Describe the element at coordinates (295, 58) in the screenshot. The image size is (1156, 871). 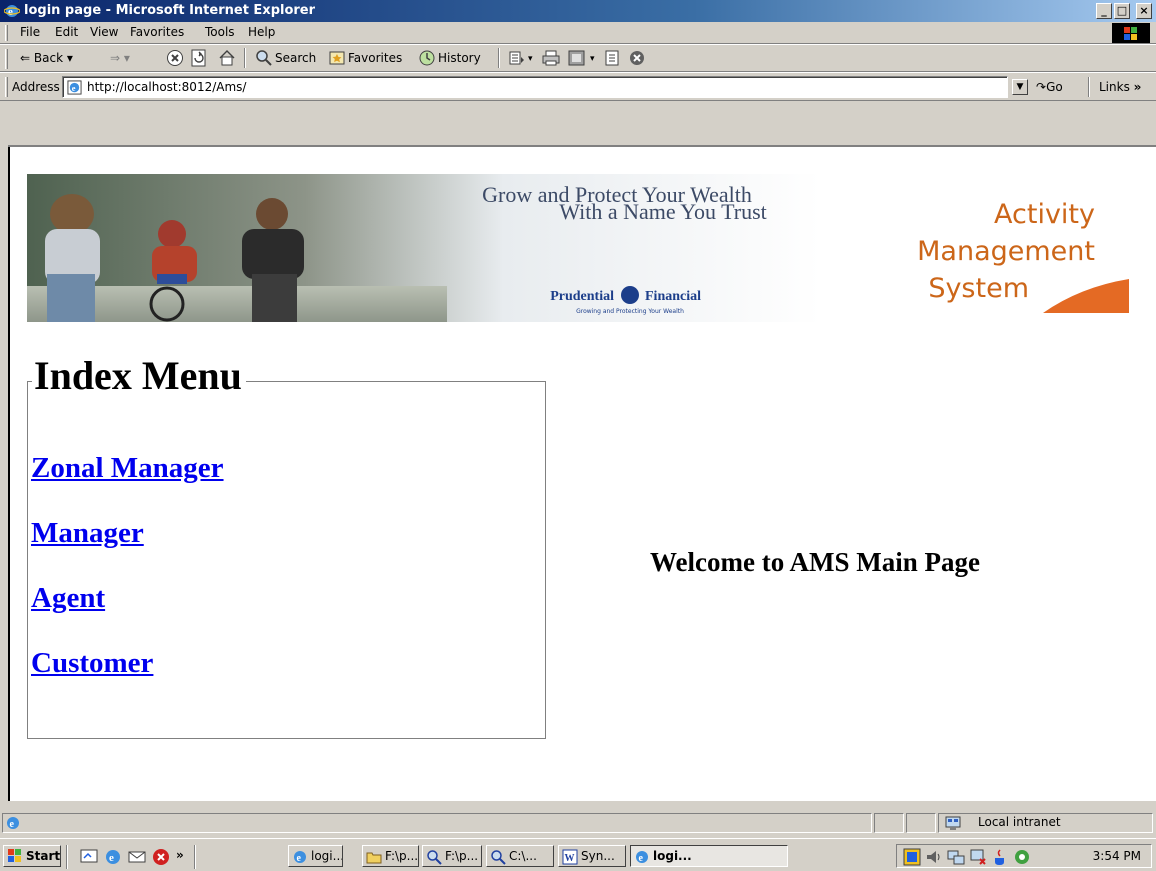
I see `search-button: Search` at that location.